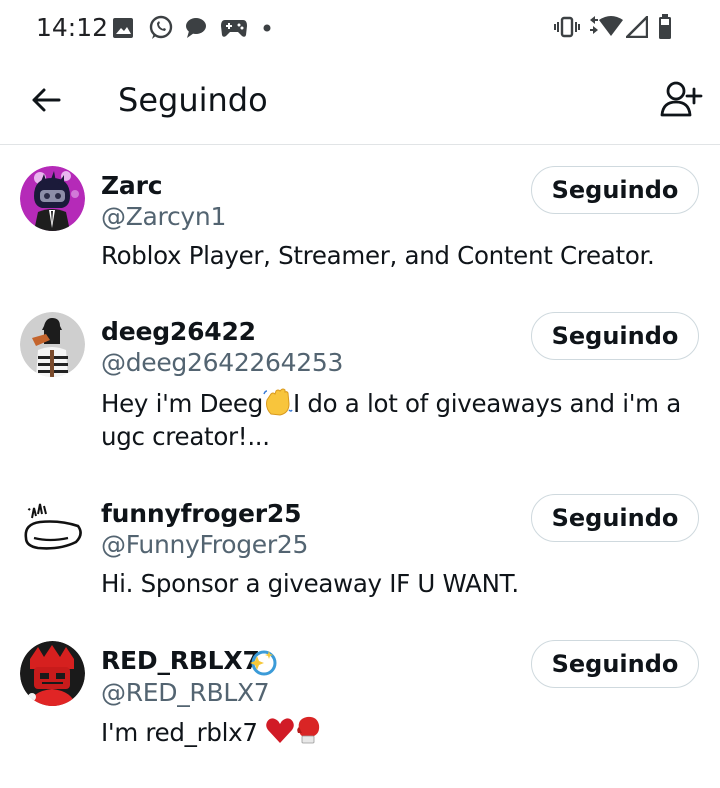 Image resolution: width=720 pixels, height=788 pixels. Describe the element at coordinates (637, 27) in the screenshot. I see `signal-icon` at that location.